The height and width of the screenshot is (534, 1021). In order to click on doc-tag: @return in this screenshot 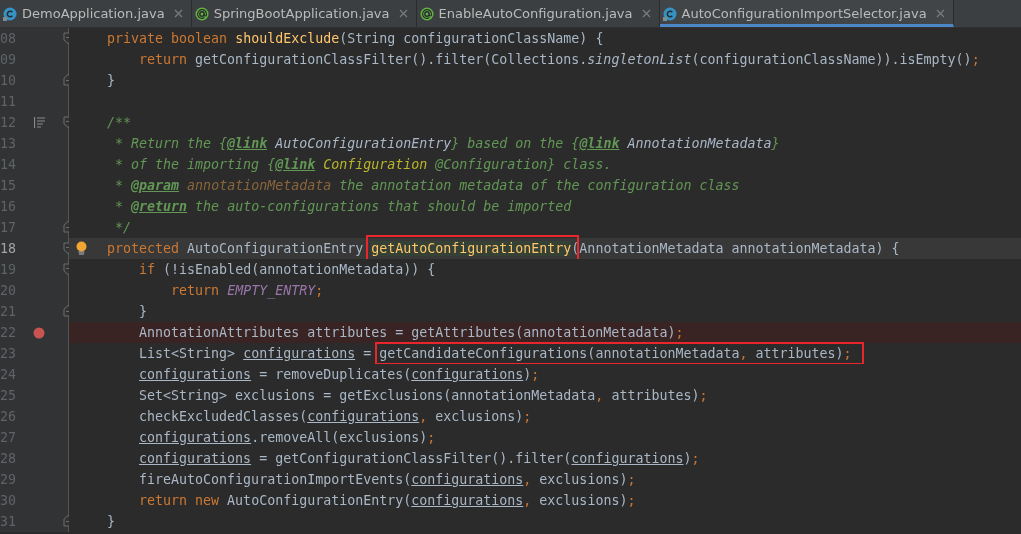, I will do `click(159, 206)`.